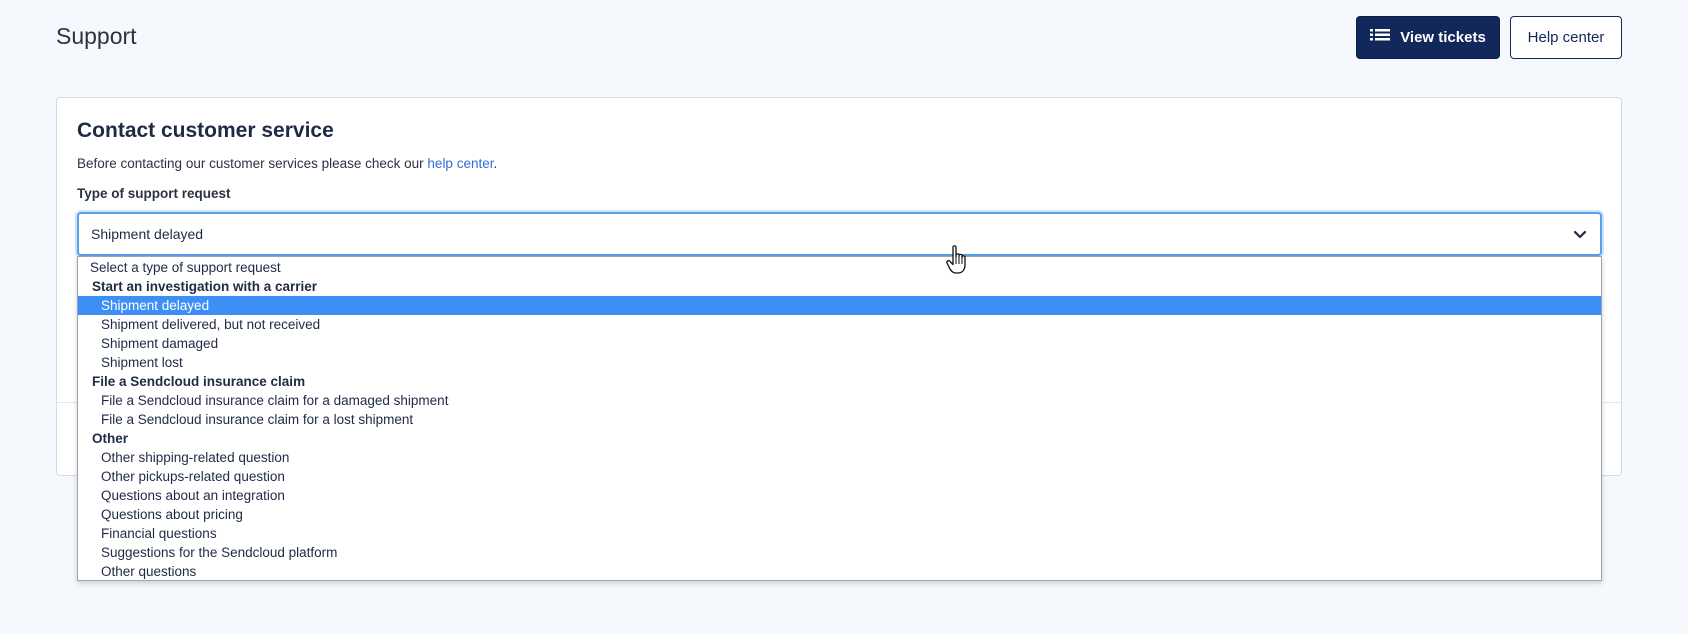 The width and height of the screenshot is (1688, 634). What do you see at coordinates (839, 476) in the screenshot?
I see `option-other-pickups: Other pickups-related question` at bounding box center [839, 476].